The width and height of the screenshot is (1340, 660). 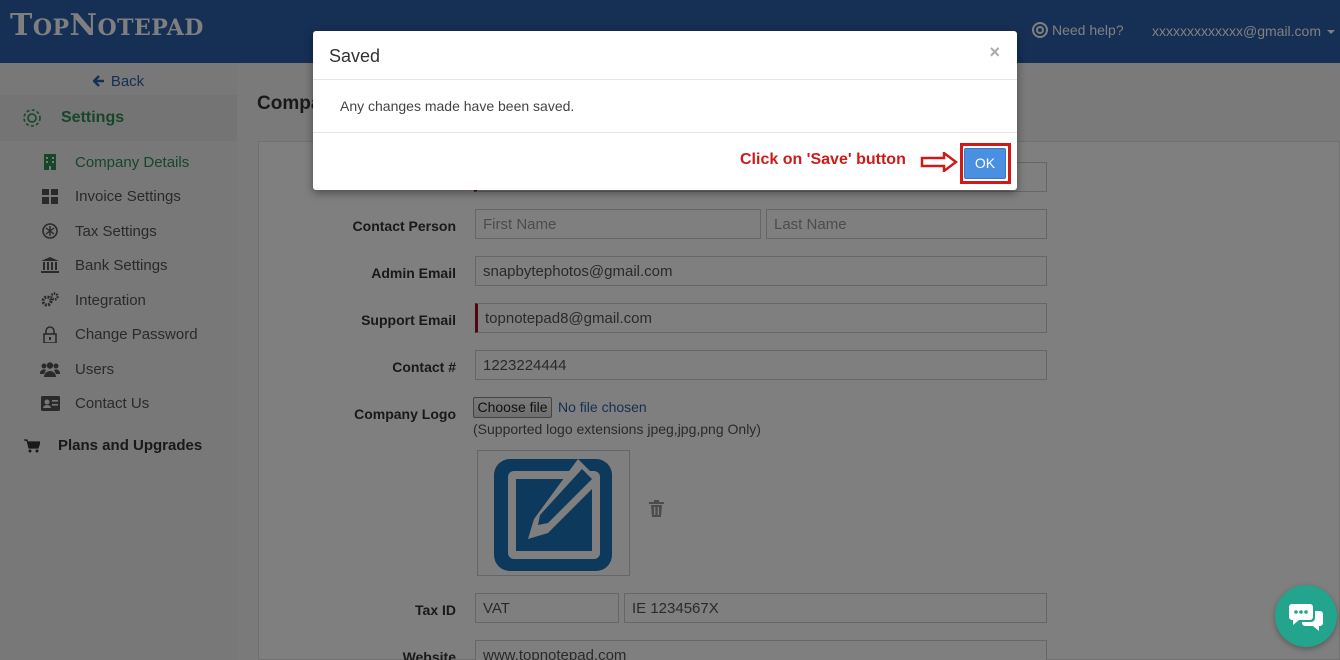 I want to click on ok-button: OK, so click(x=985, y=163).